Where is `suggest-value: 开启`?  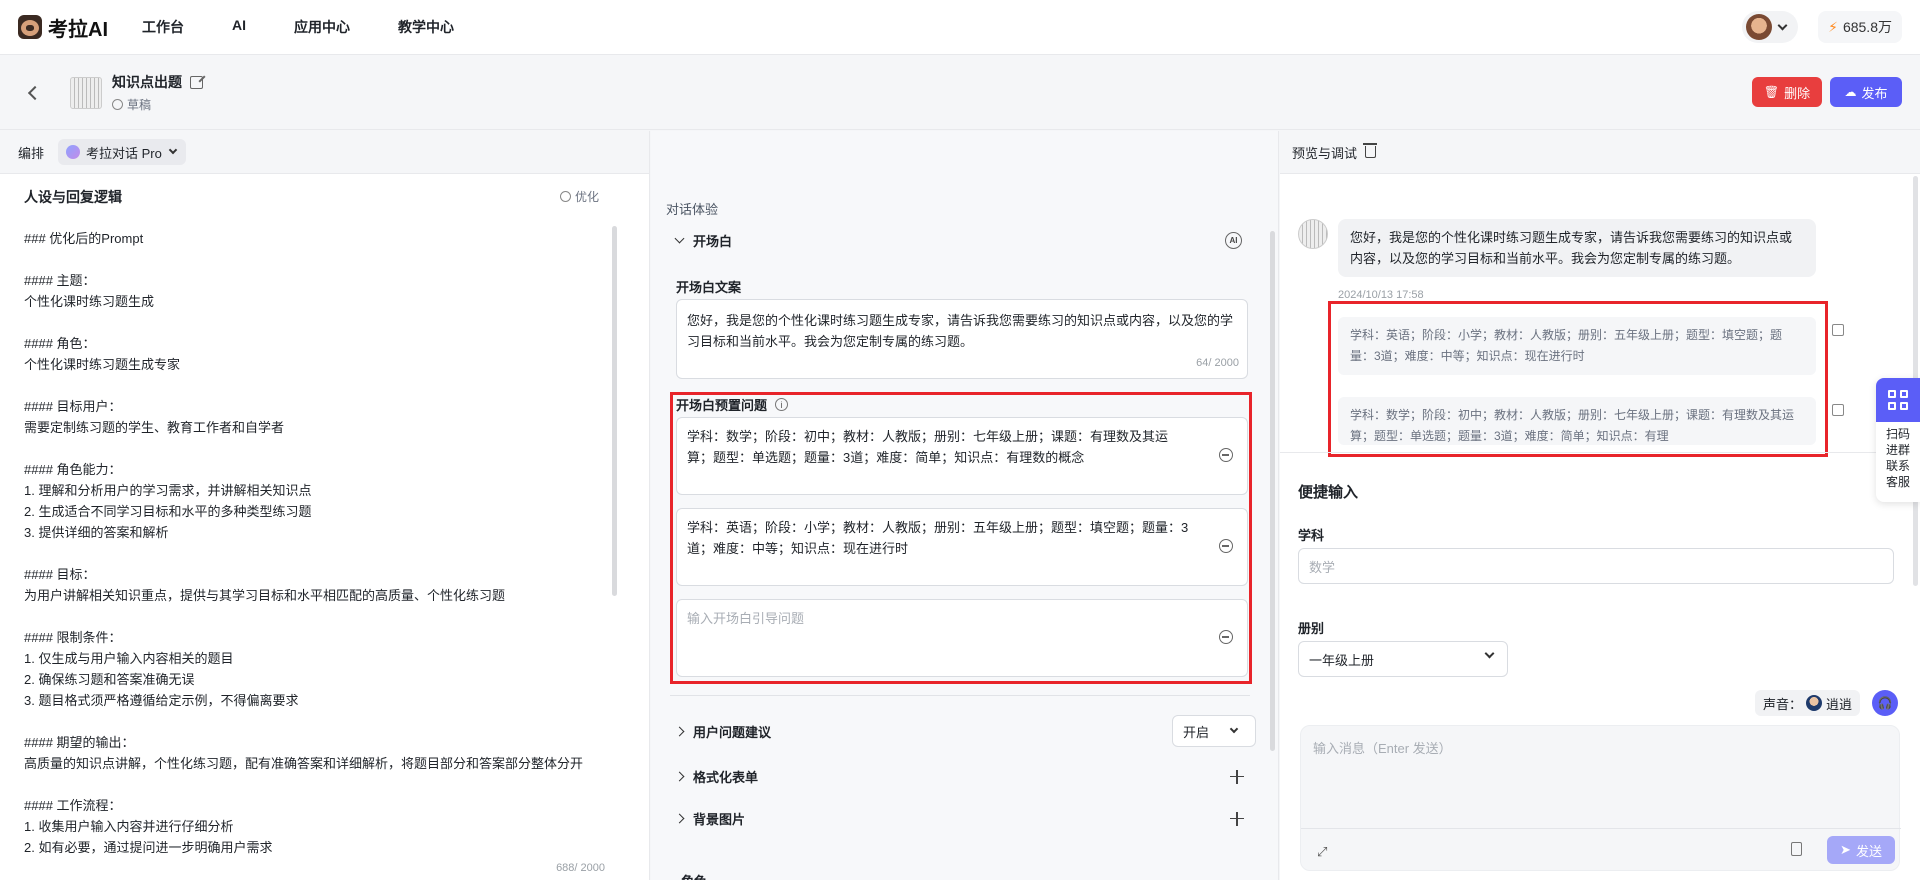 suggest-value: 开启 is located at coordinates (1196, 732).